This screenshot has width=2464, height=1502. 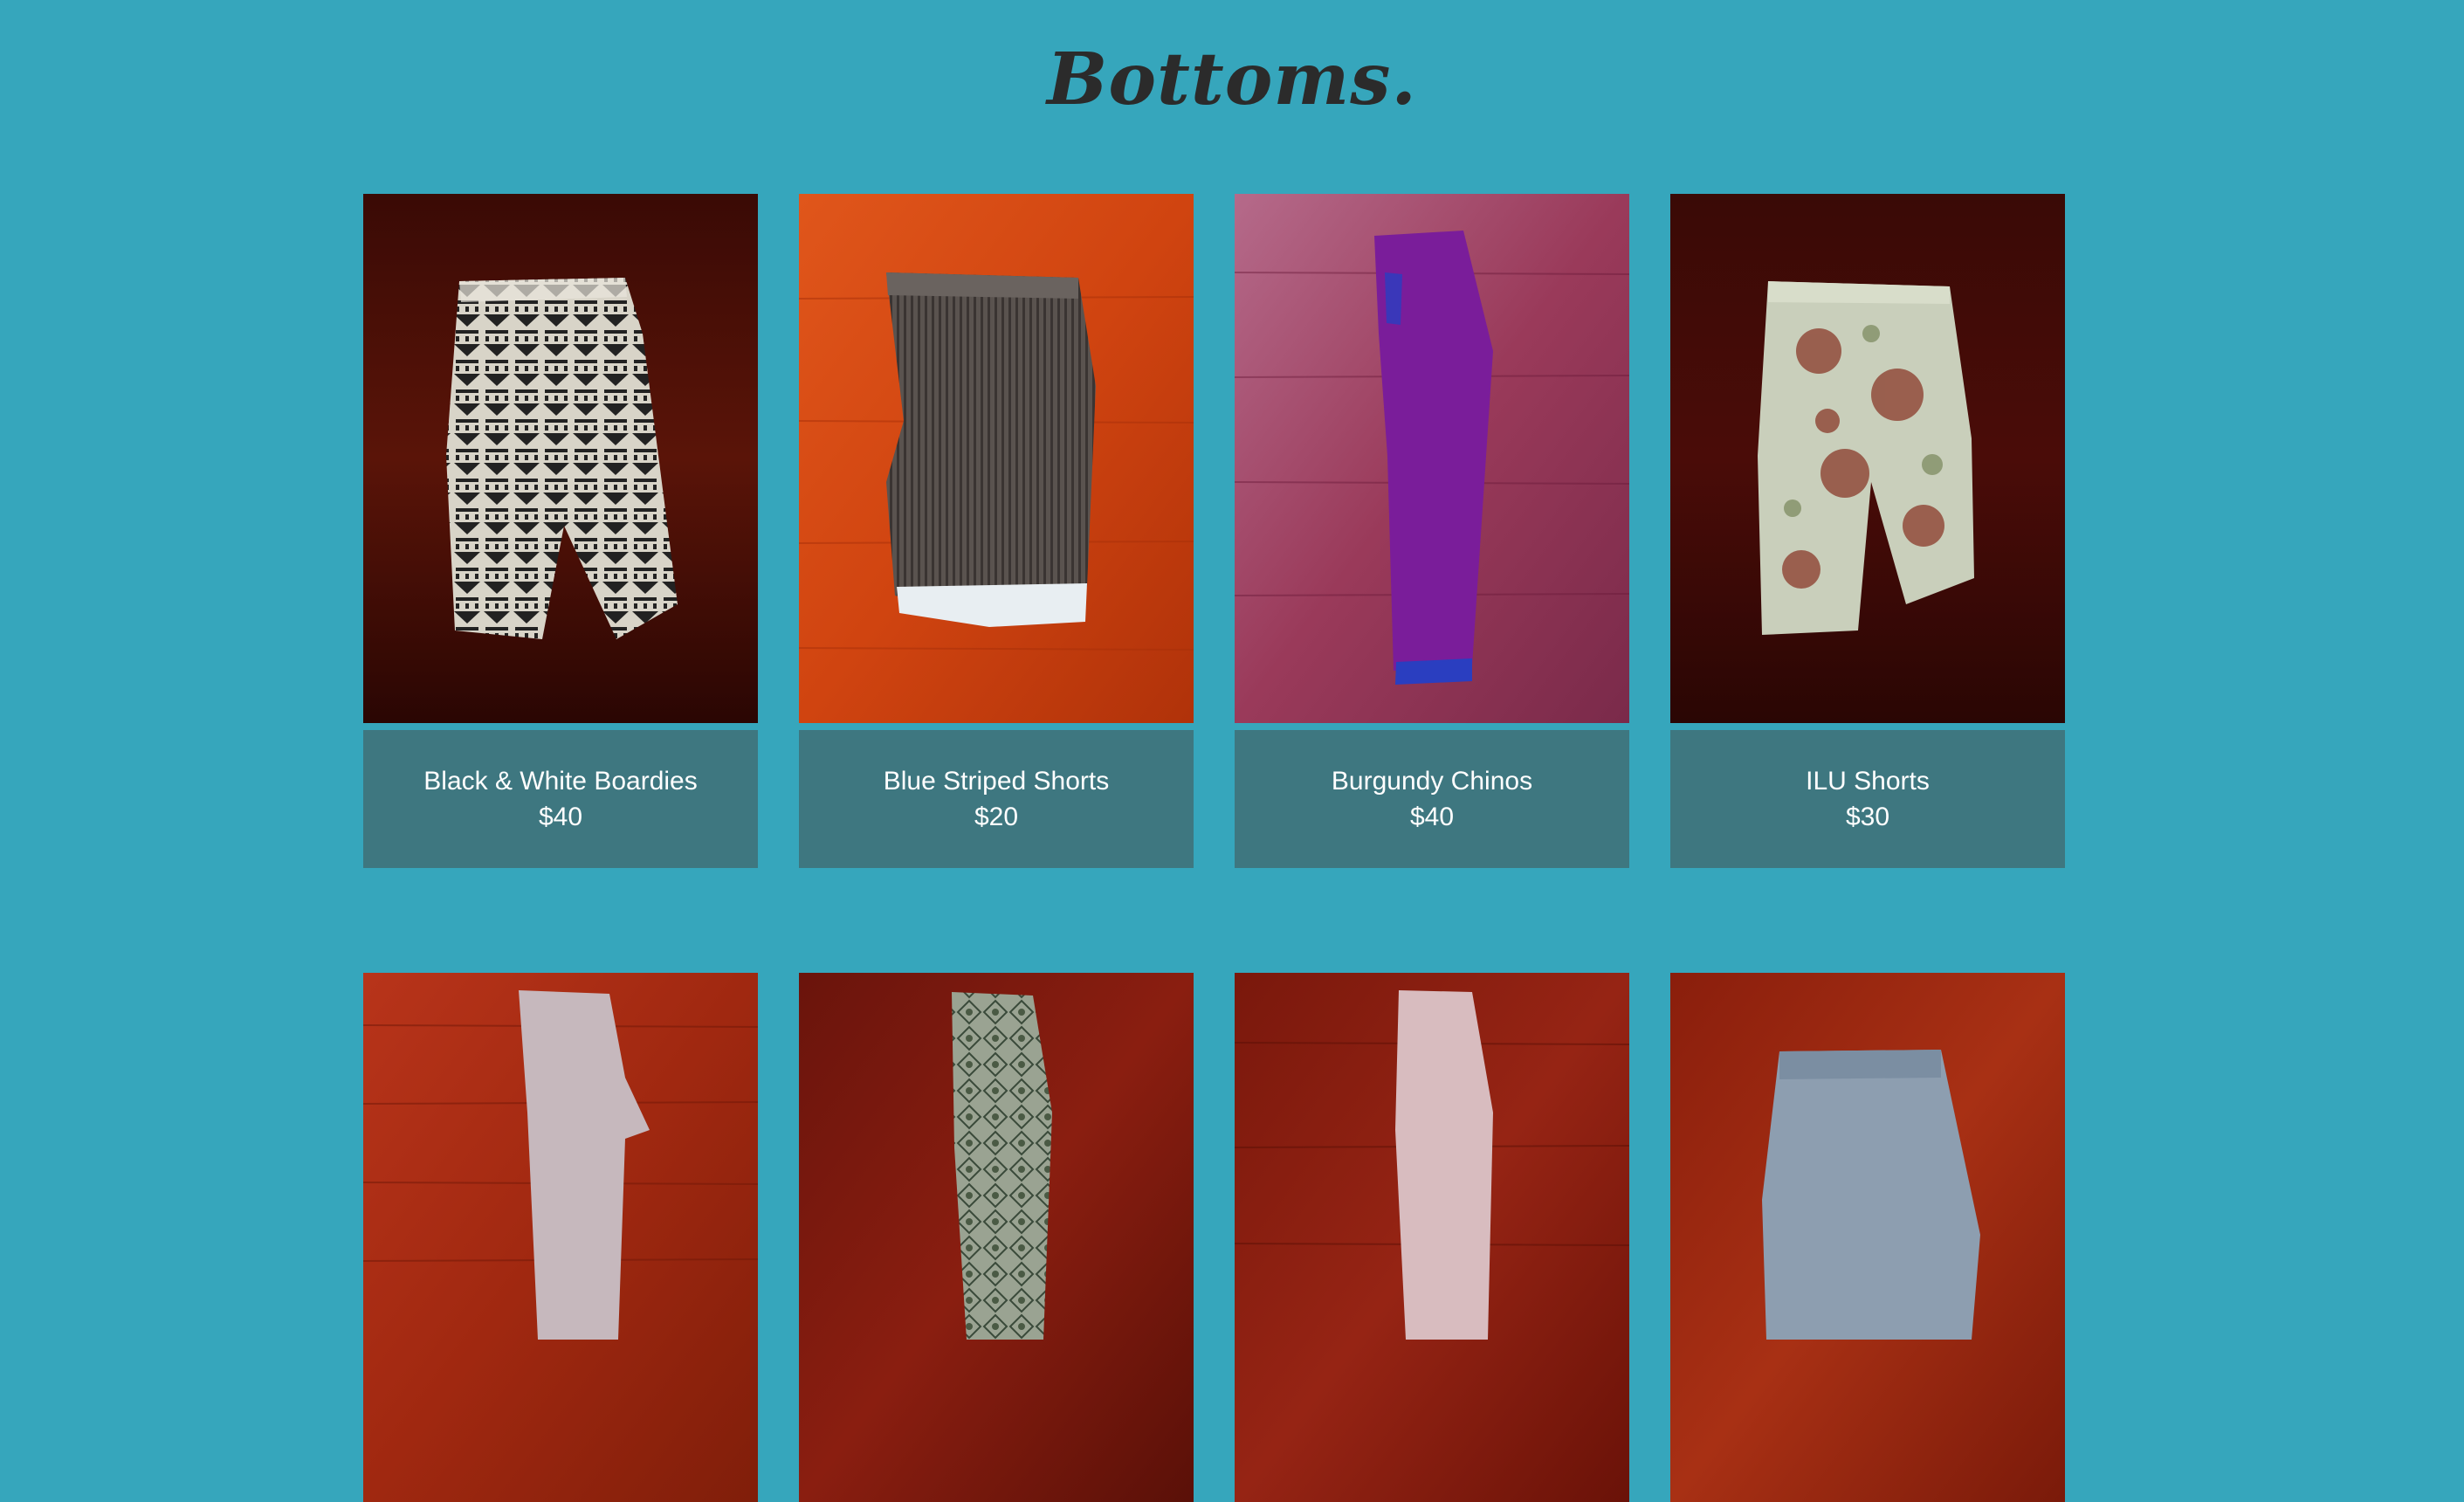 I want to click on product-name: Black & White Boardies, so click(x=560, y=782).